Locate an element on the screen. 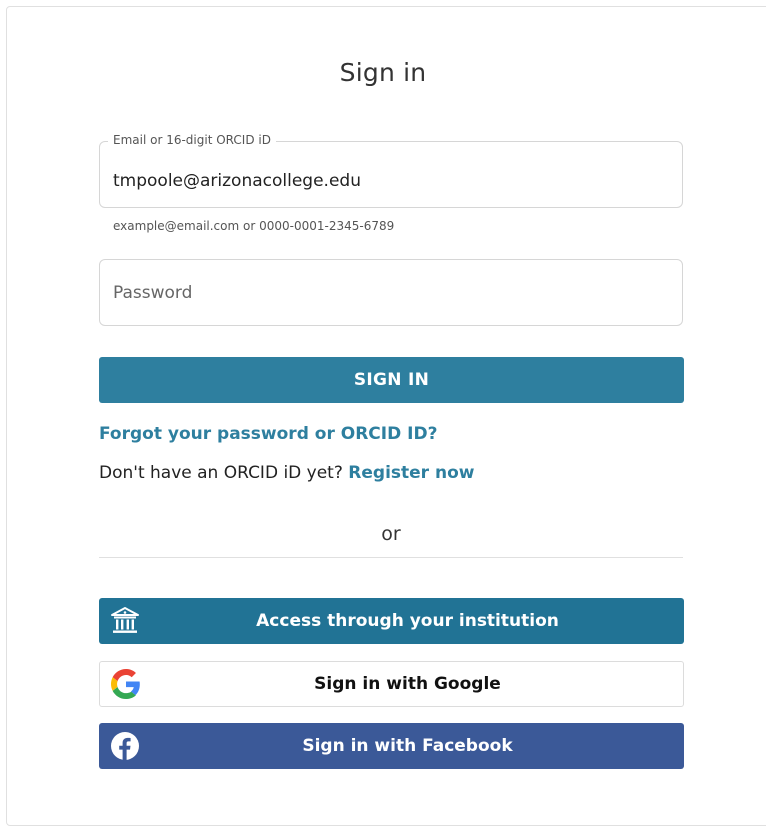 The height and width of the screenshot is (826, 766). google-icon is located at coordinates (126, 684).